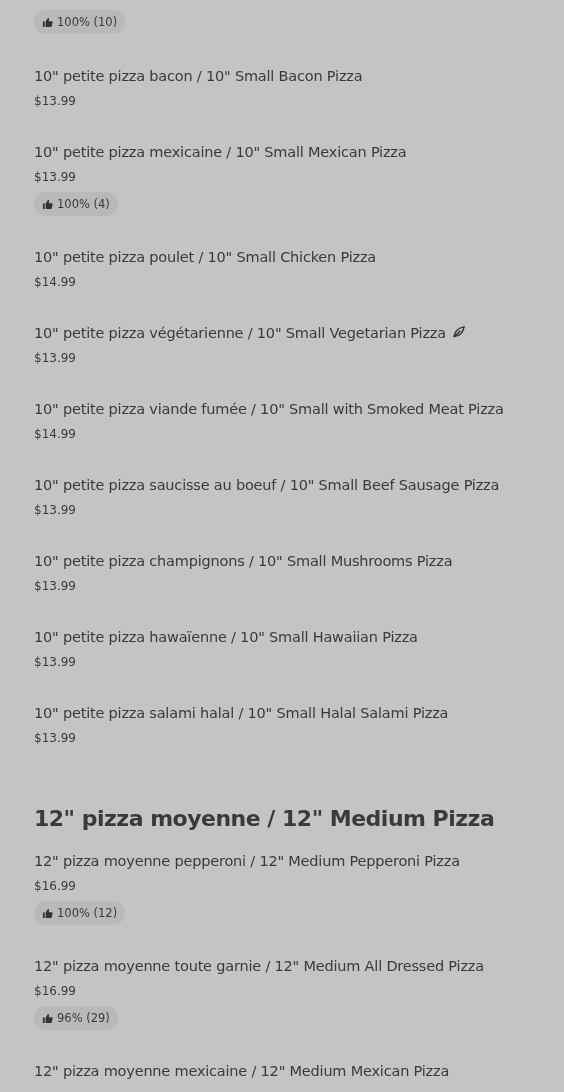  I want to click on menu-item-name: 10" petite pizza salami halal / 10" Small Halal Salami Pizza, so click(282, 713).